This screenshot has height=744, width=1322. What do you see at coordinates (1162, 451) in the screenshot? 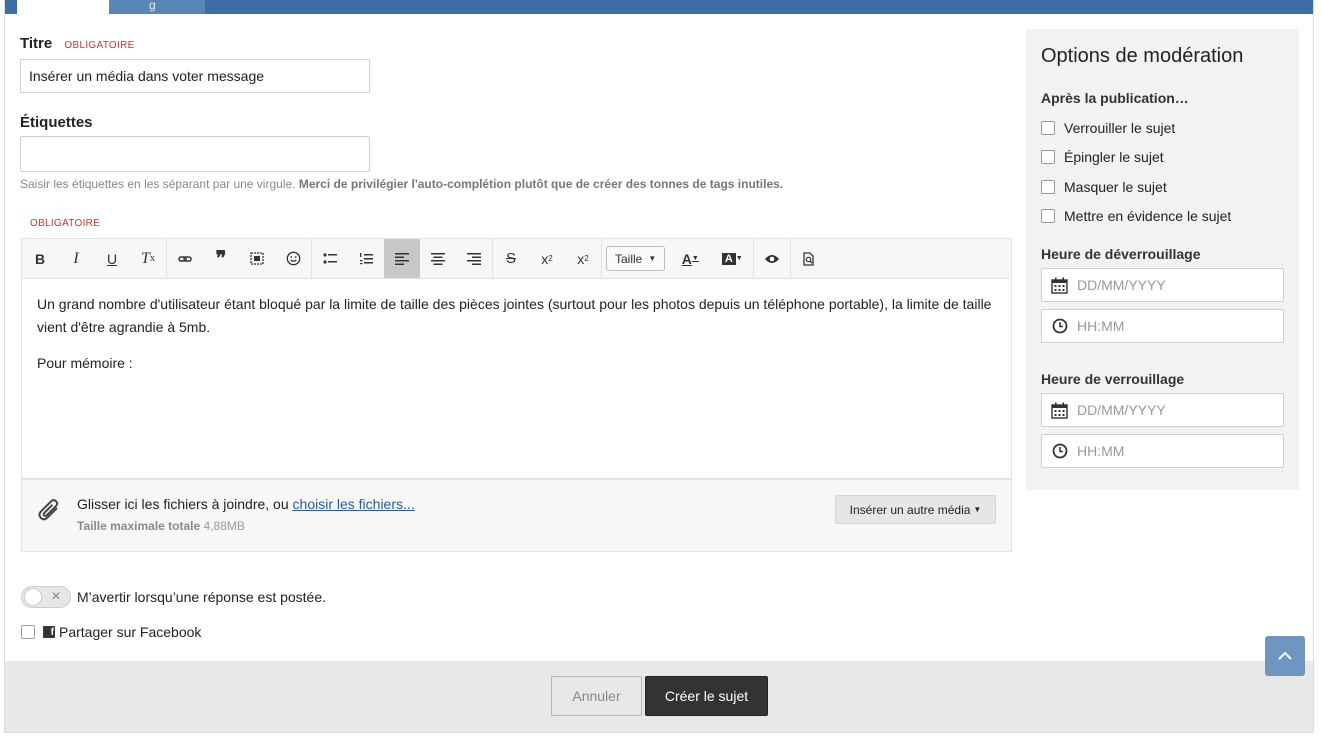
I see `lock-time-input: HH:MM` at bounding box center [1162, 451].